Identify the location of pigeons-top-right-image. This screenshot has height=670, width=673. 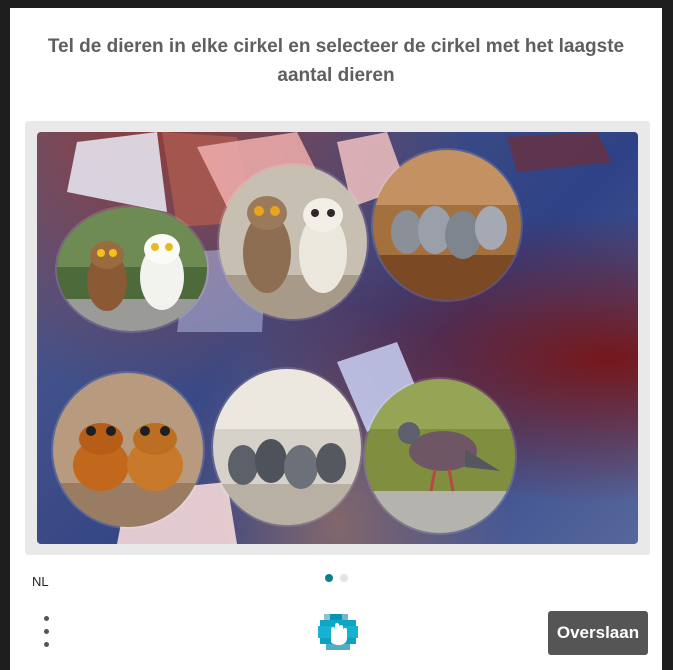
(447, 225).